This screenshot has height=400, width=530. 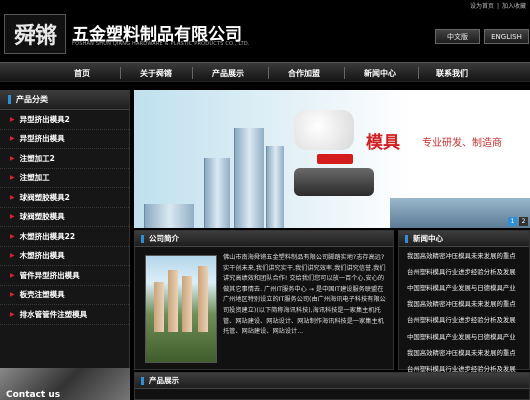 I want to click on sidebar-title: 产品分类, so click(x=32, y=99).